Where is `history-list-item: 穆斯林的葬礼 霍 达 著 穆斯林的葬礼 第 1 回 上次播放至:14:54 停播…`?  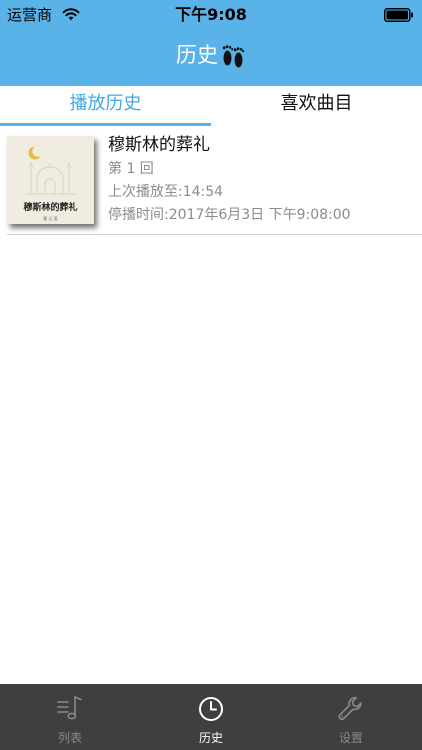
history-list-item: 穆斯林的葬礼 霍 达 著 穆斯林的葬礼 第 1 回 上次播放至:14:54 停播… is located at coordinates (211, 181).